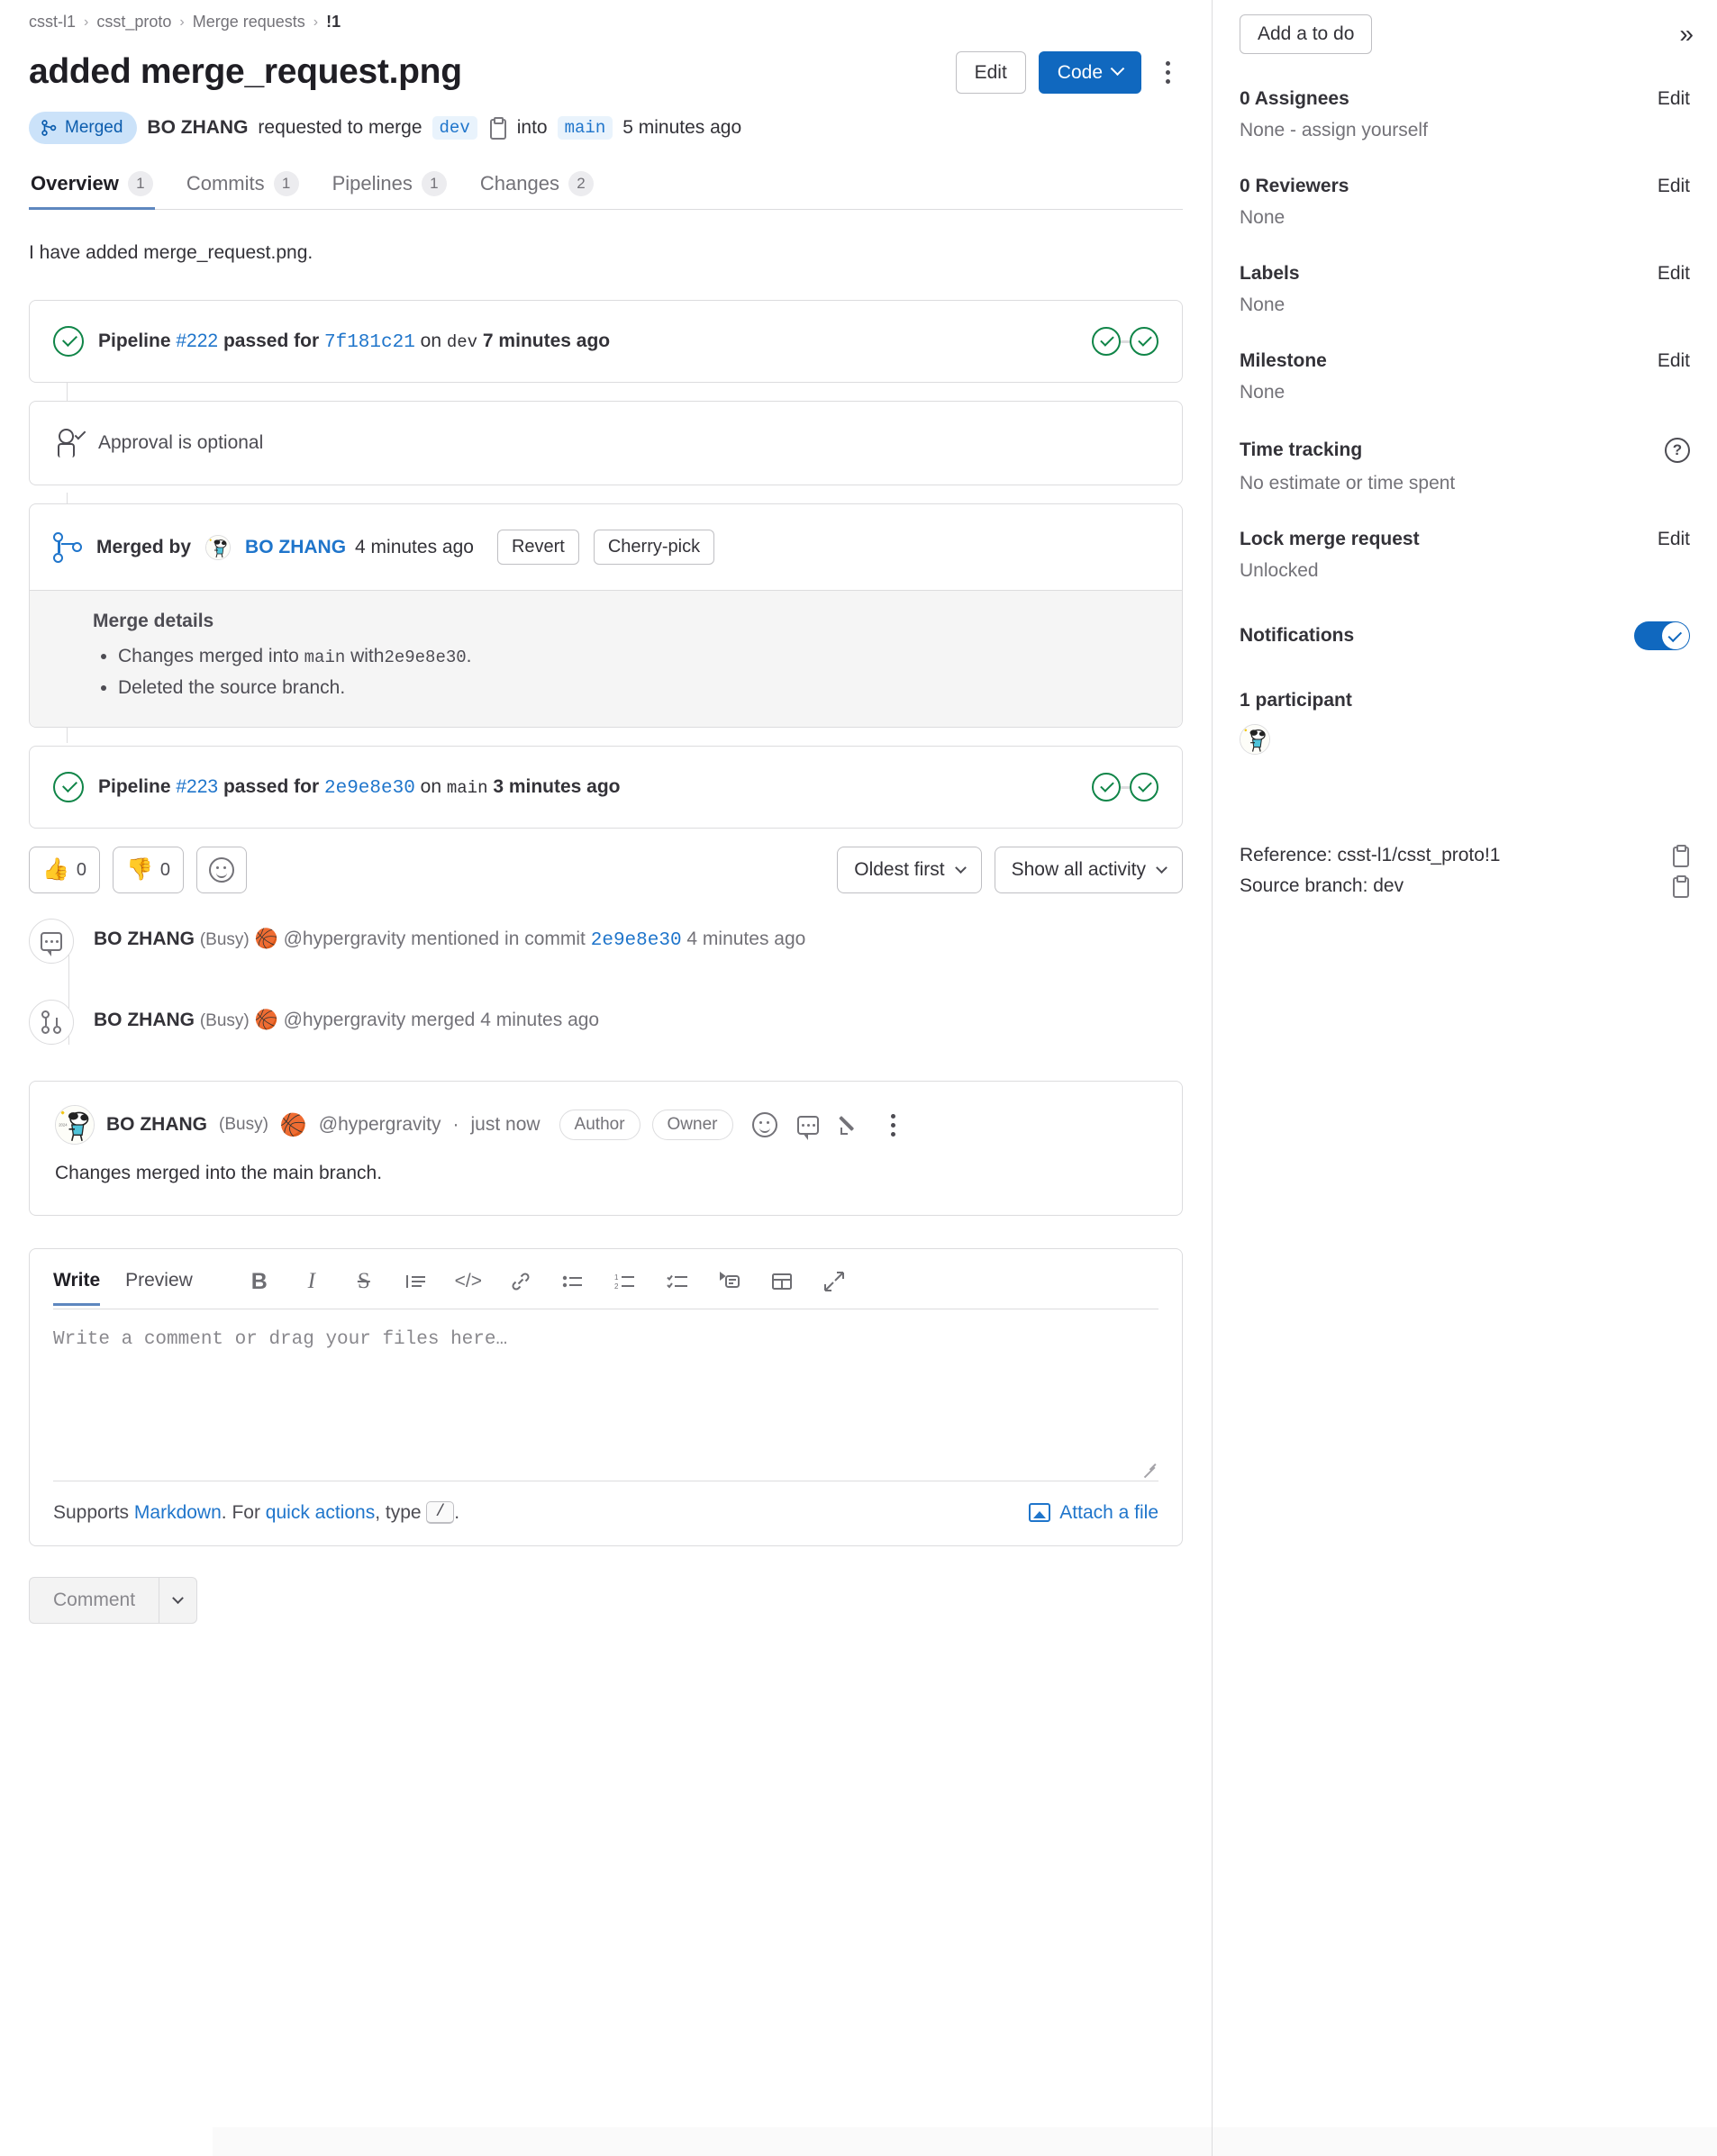  What do you see at coordinates (729, 1281) in the screenshot?
I see `collapsible-section-icon` at bounding box center [729, 1281].